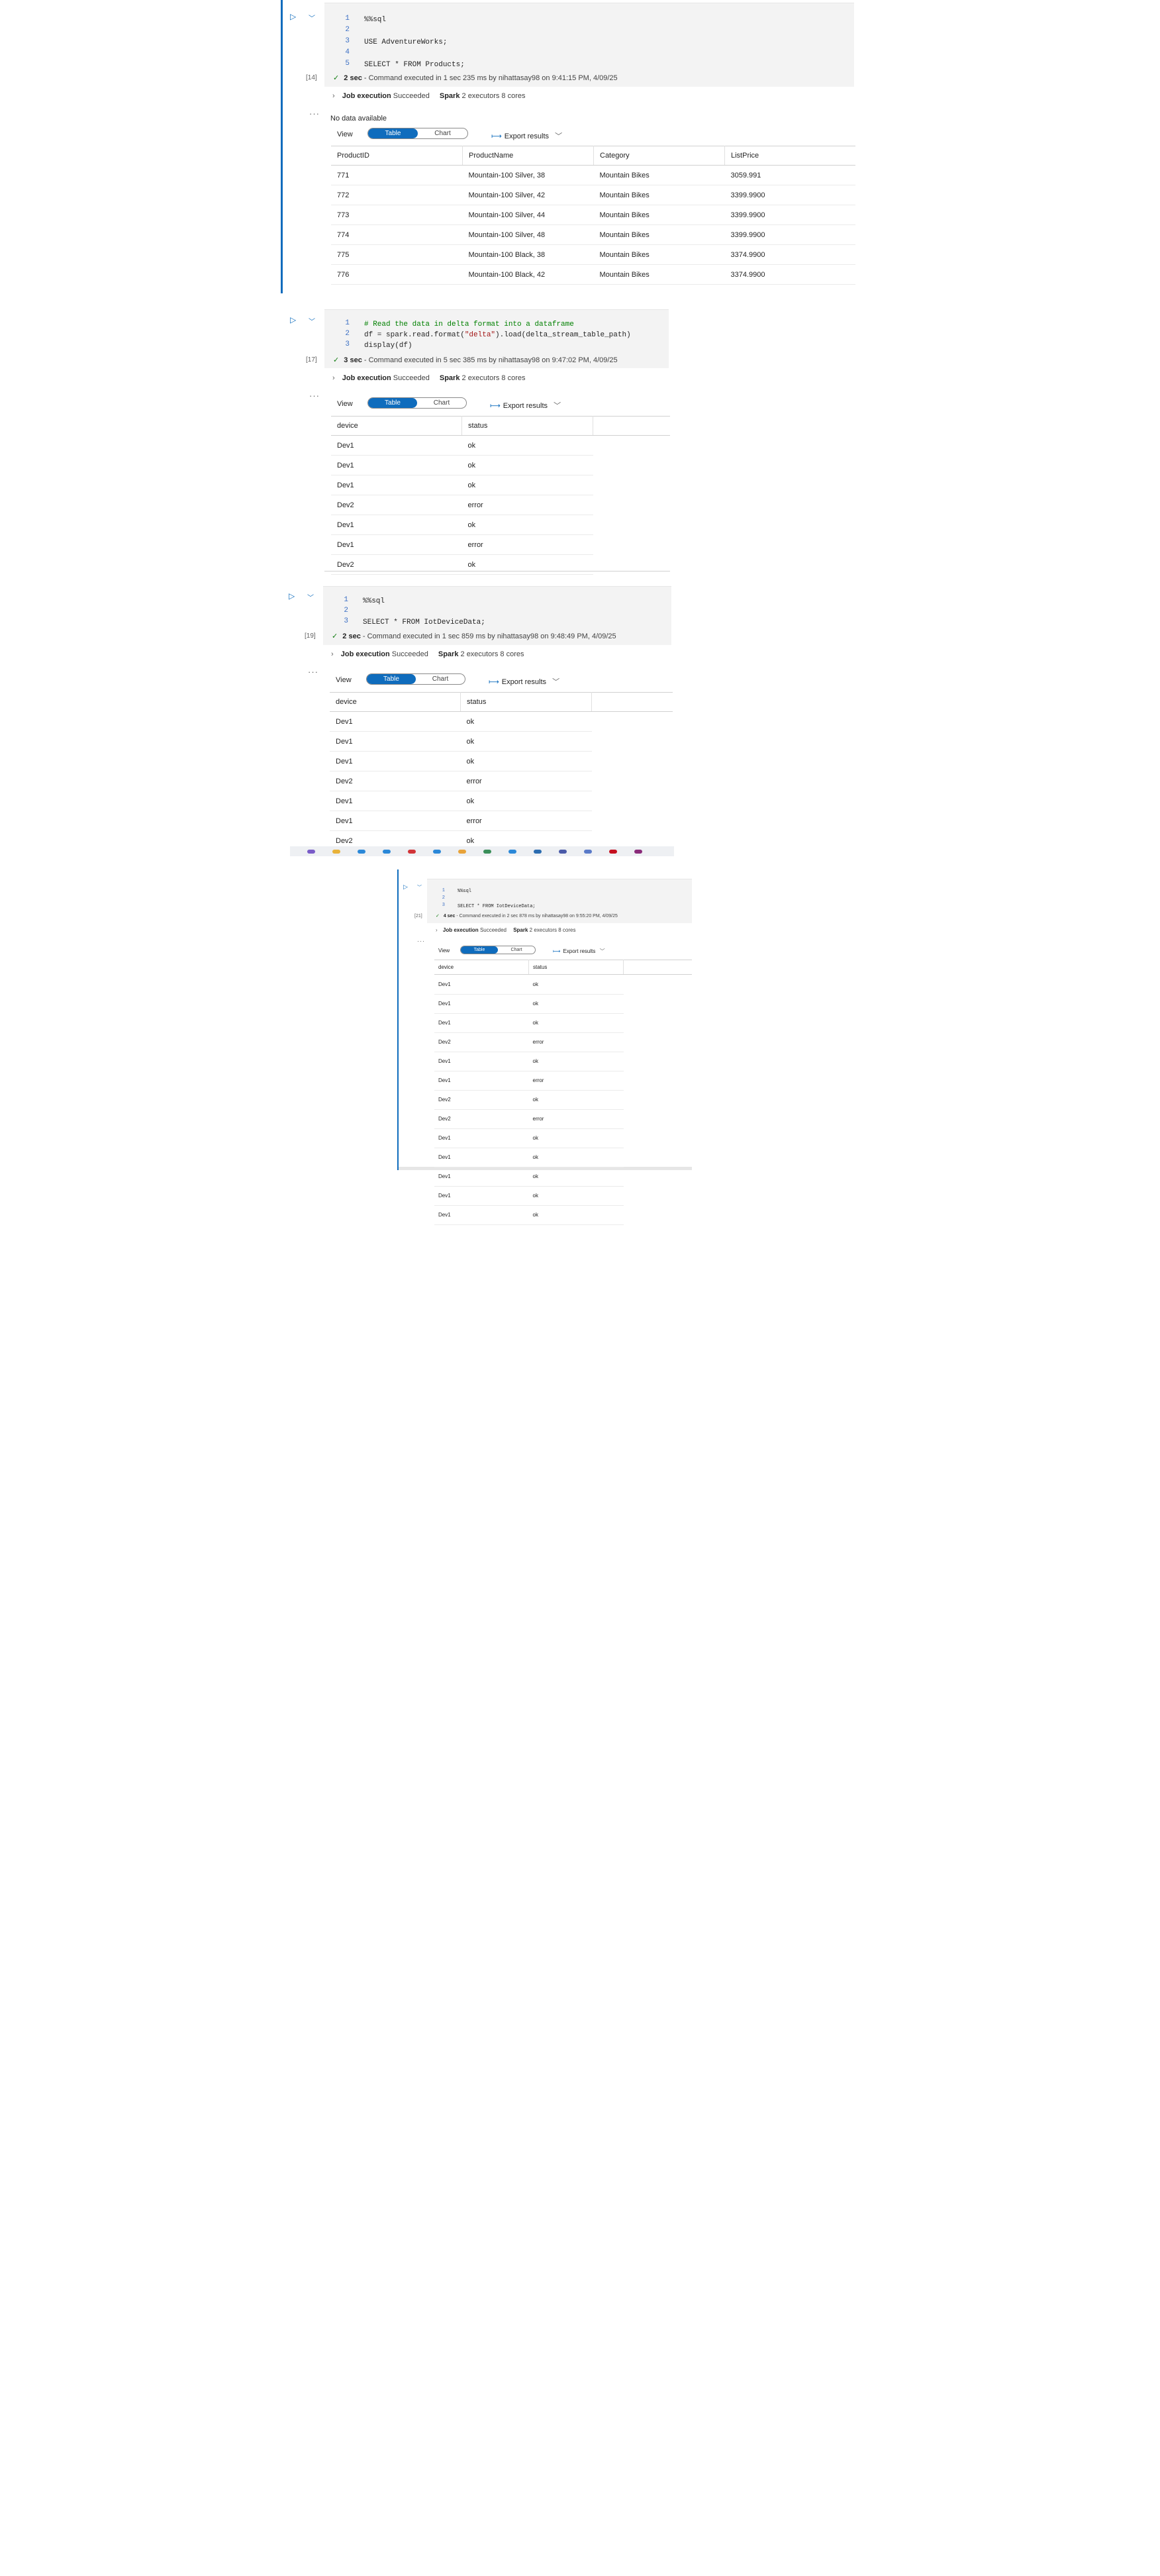 The width and height of the screenshot is (1160, 2576). What do you see at coordinates (465, 891) in the screenshot?
I see `code-line: %%sql` at bounding box center [465, 891].